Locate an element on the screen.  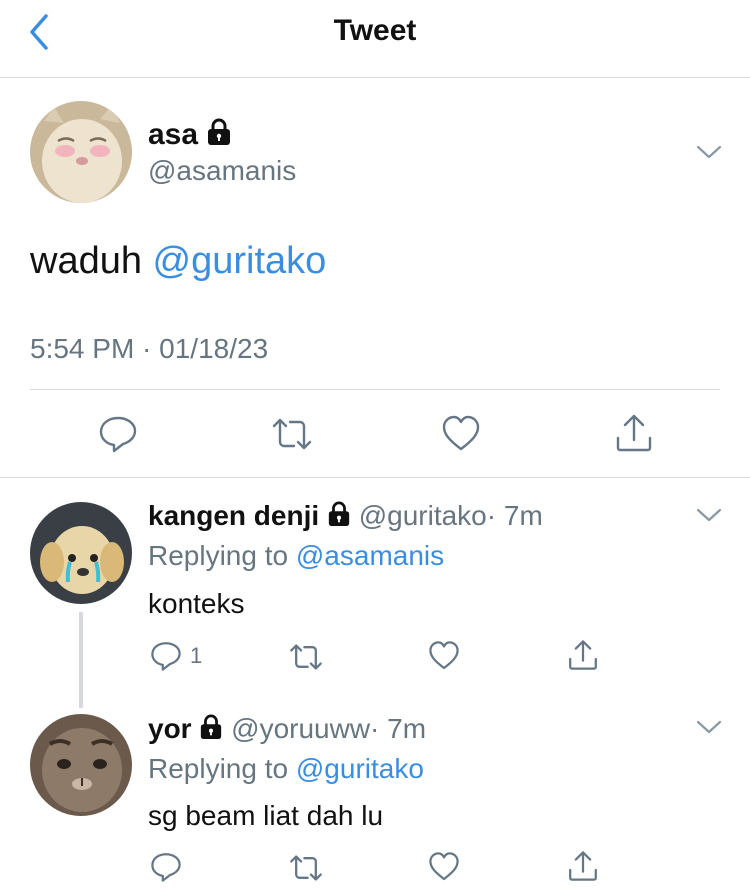
mention-link: @asamanis is located at coordinates (370, 555).